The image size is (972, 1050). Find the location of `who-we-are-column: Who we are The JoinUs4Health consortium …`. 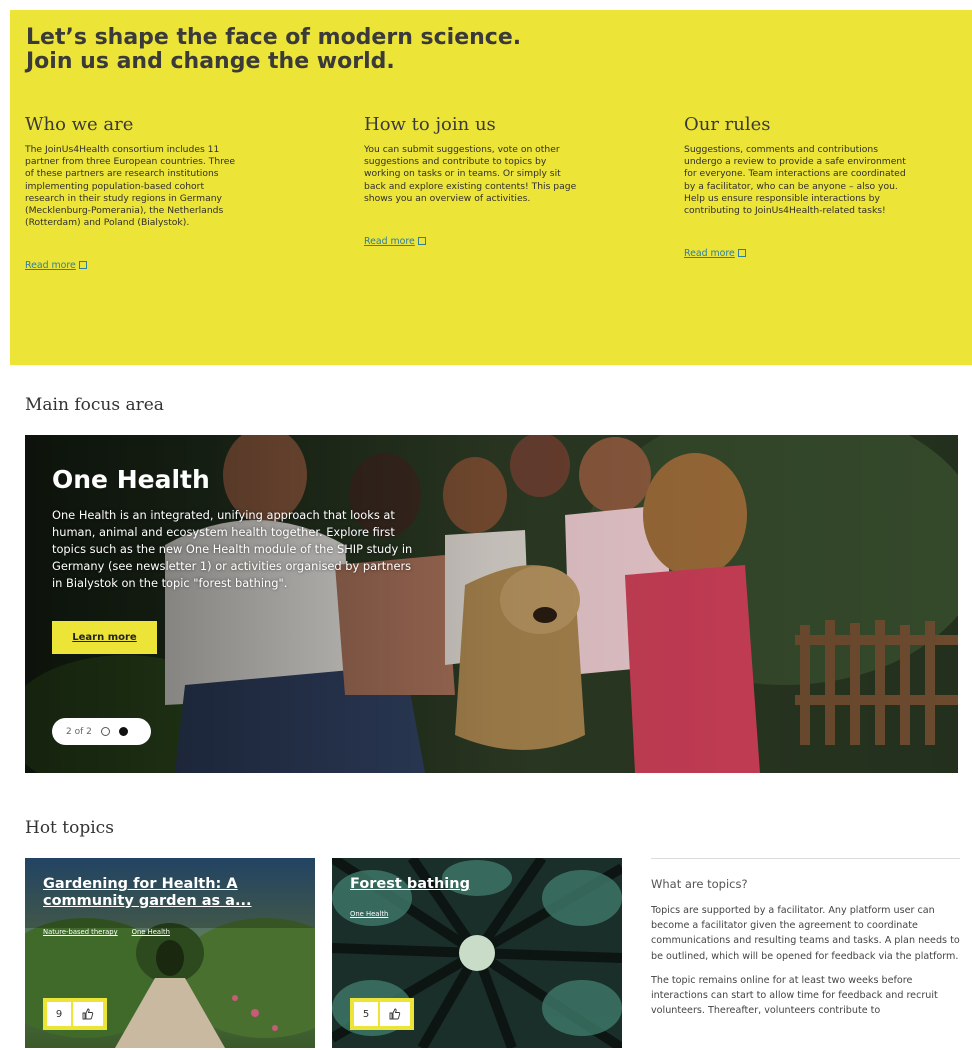

who-we-are-column: Who we are The JoinUs4Health consortium … is located at coordinates (135, 193).